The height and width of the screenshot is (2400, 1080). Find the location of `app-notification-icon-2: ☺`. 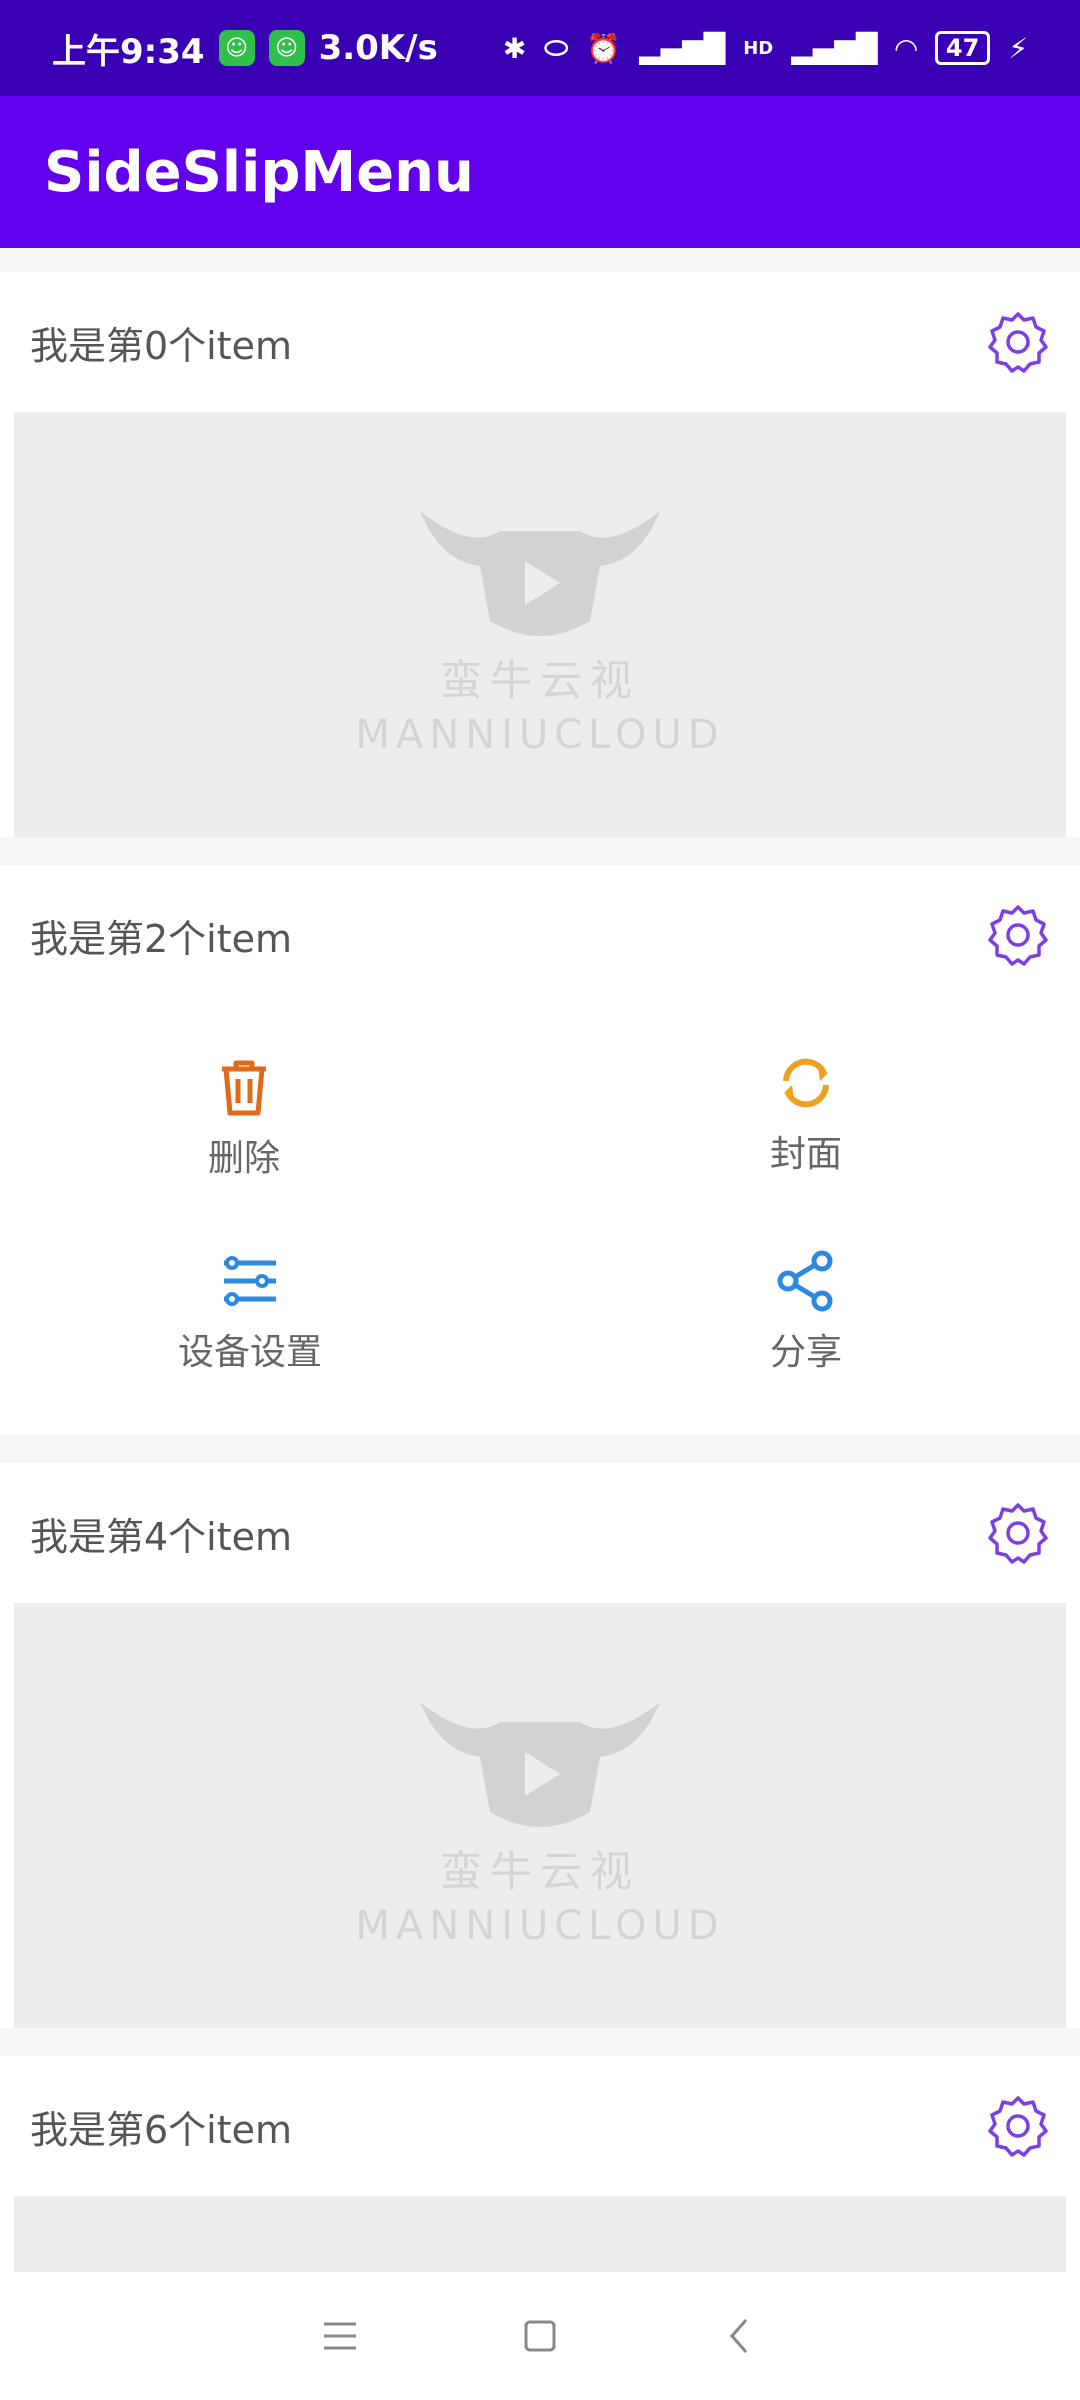

app-notification-icon-2: ☺ is located at coordinates (286, 48).